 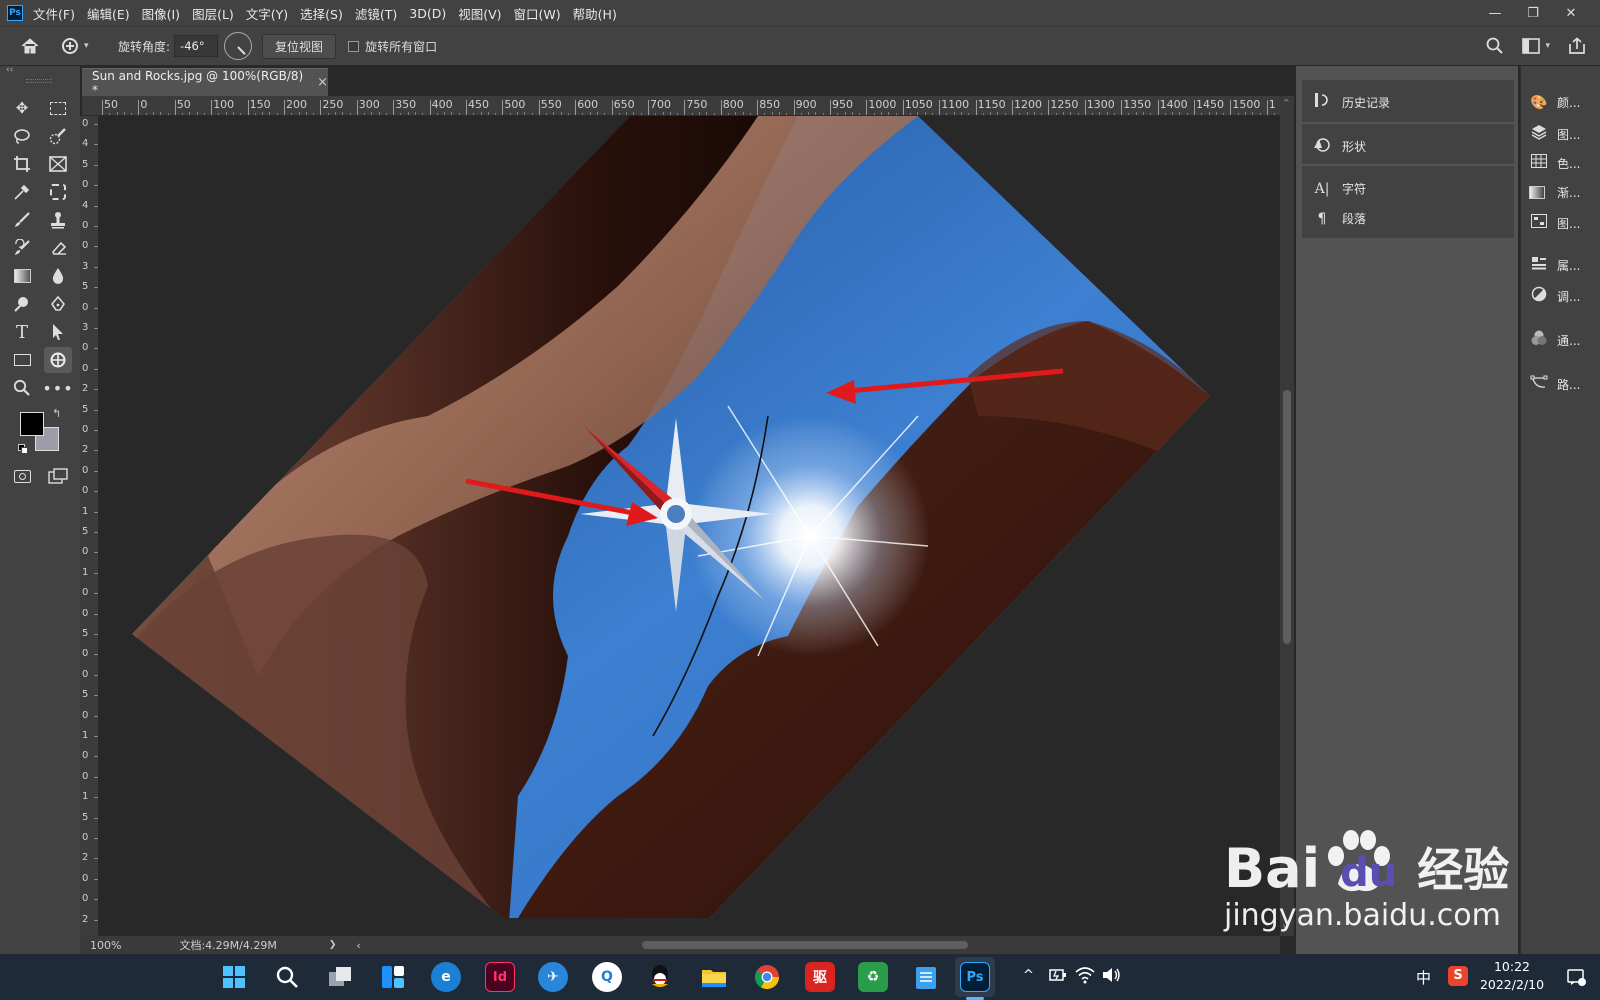 I want to click on panel-item-shapes: 形状, so click(x=1339, y=146).